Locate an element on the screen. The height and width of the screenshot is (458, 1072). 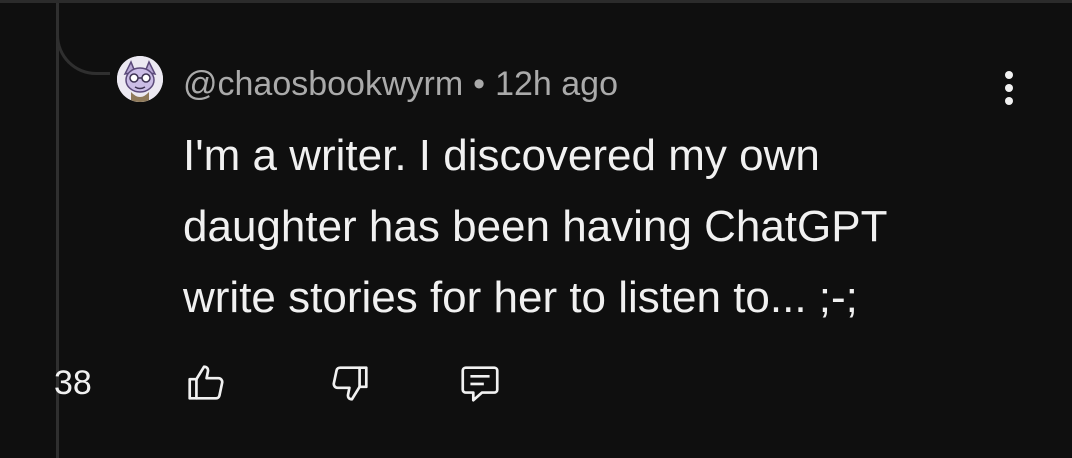
timestamp: 12h ago is located at coordinates (556, 84).